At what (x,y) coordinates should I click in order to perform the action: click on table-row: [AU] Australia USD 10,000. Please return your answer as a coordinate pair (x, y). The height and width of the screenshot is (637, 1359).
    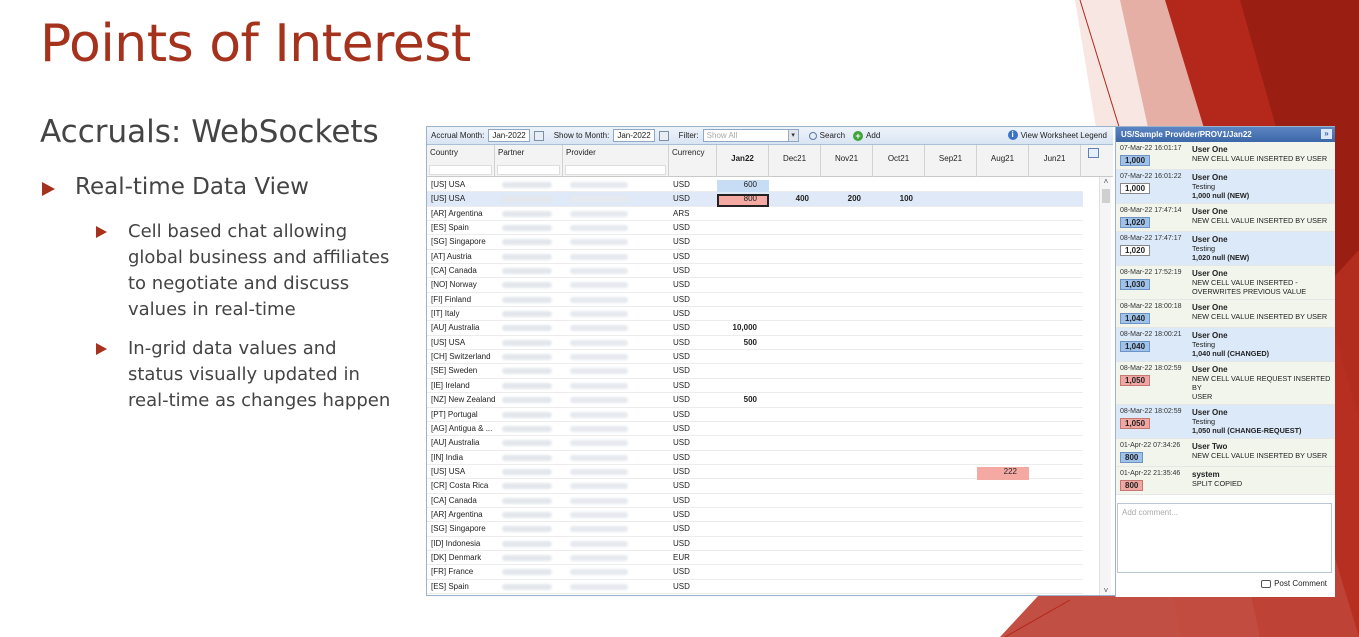
    Looking at the image, I should click on (755, 328).